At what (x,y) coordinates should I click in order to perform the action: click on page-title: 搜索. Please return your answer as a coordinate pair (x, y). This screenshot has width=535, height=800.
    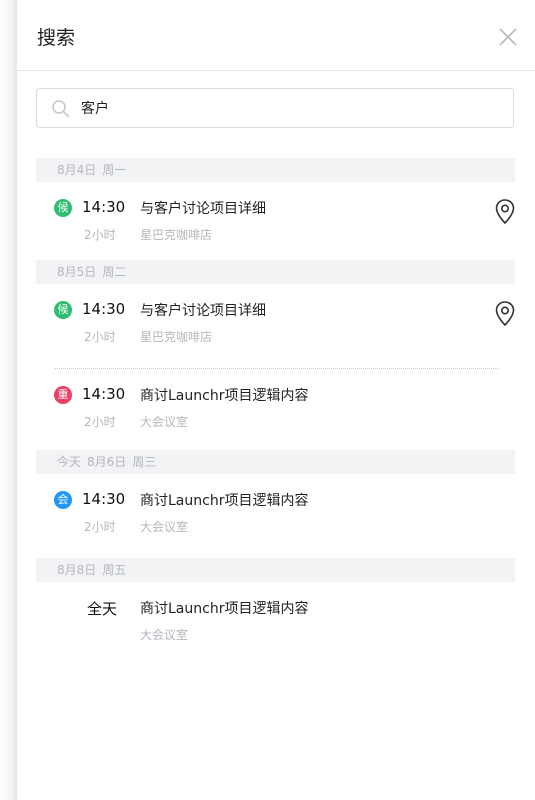
    Looking at the image, I should click on (56, 38).